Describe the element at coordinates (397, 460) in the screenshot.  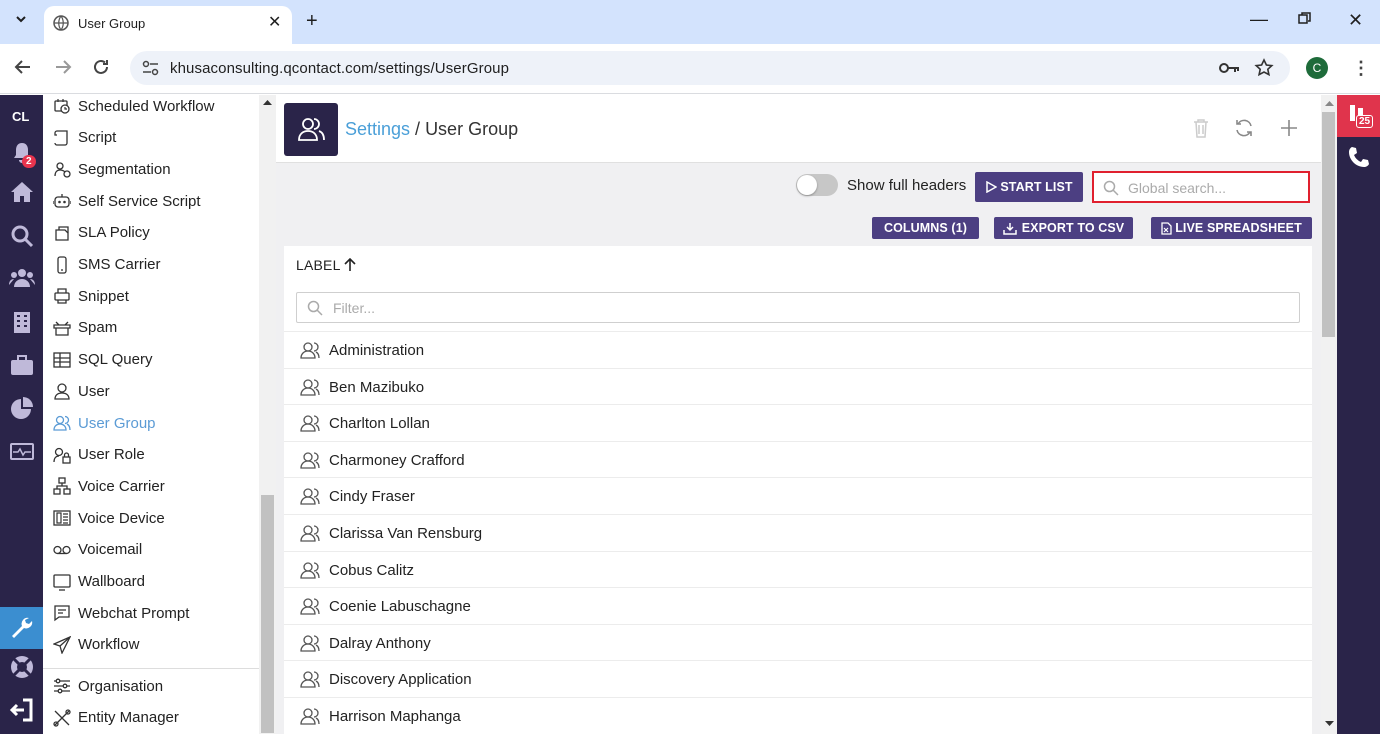
I see `row-label: Charmoney Crafford` at that location.